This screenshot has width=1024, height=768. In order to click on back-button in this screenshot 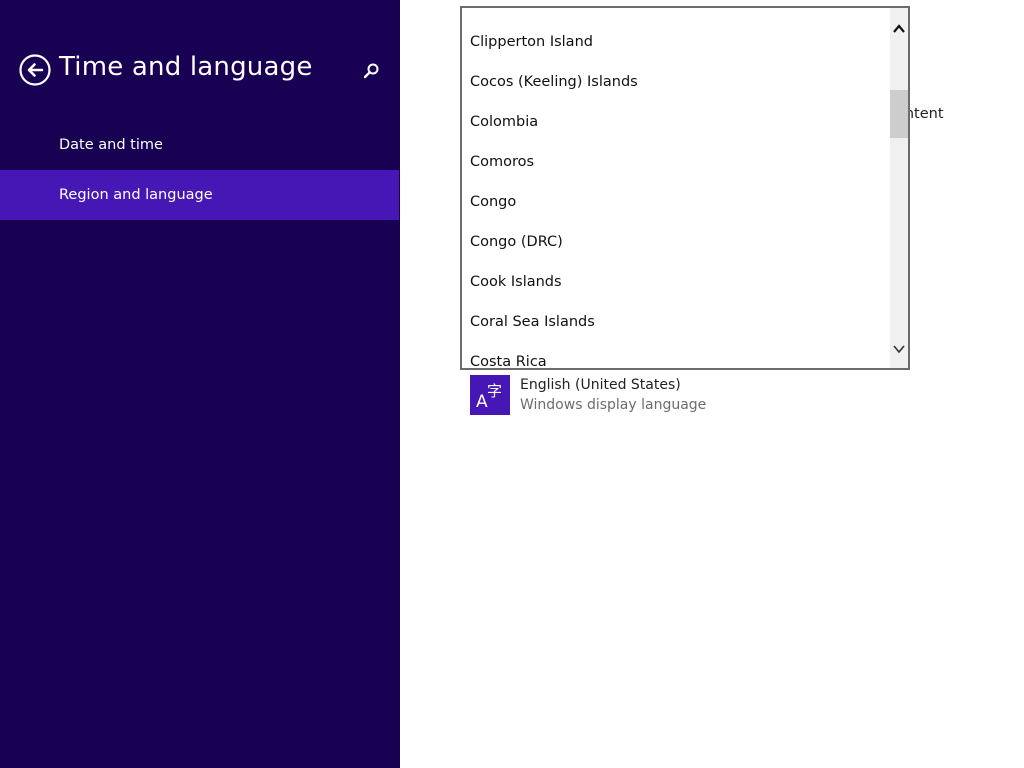, I will do `click(35, 70)`.